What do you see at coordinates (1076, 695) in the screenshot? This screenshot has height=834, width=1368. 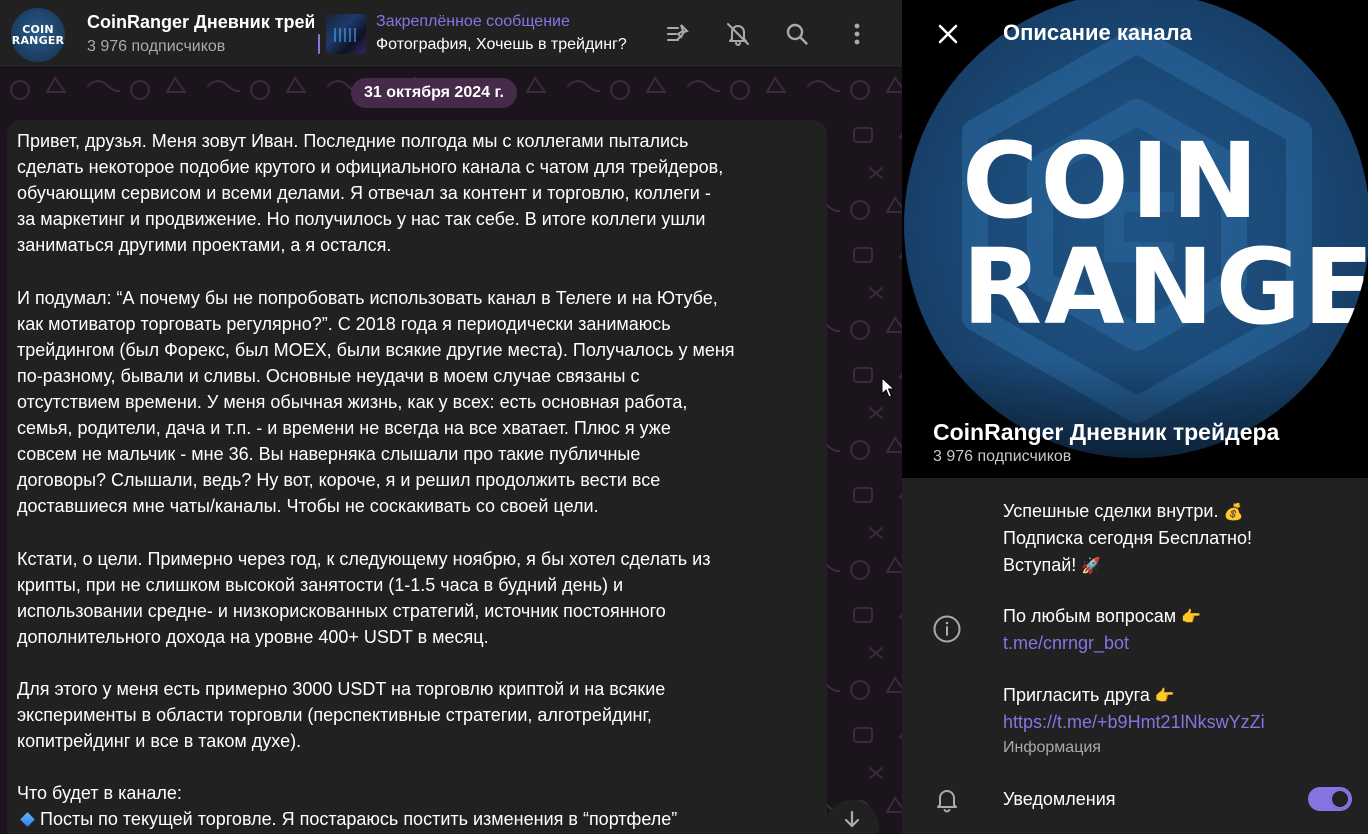 I see `invite-text: Пригласить друга` at bounding box center [1076, 695].